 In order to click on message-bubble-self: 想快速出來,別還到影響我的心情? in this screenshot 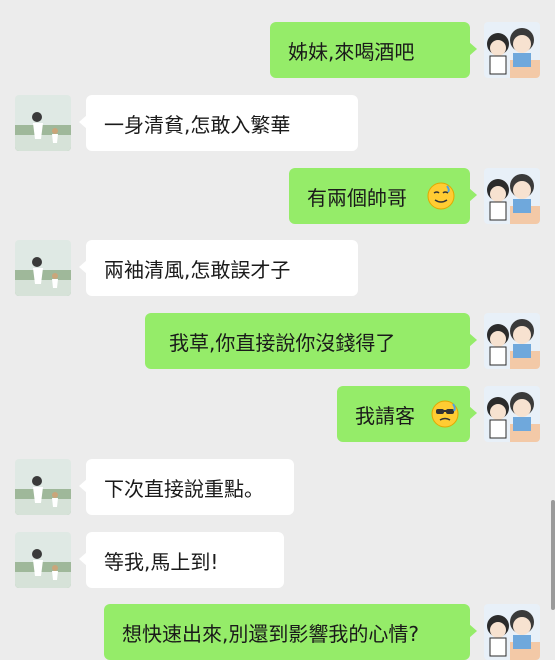, I will do `click(290, 632)`.